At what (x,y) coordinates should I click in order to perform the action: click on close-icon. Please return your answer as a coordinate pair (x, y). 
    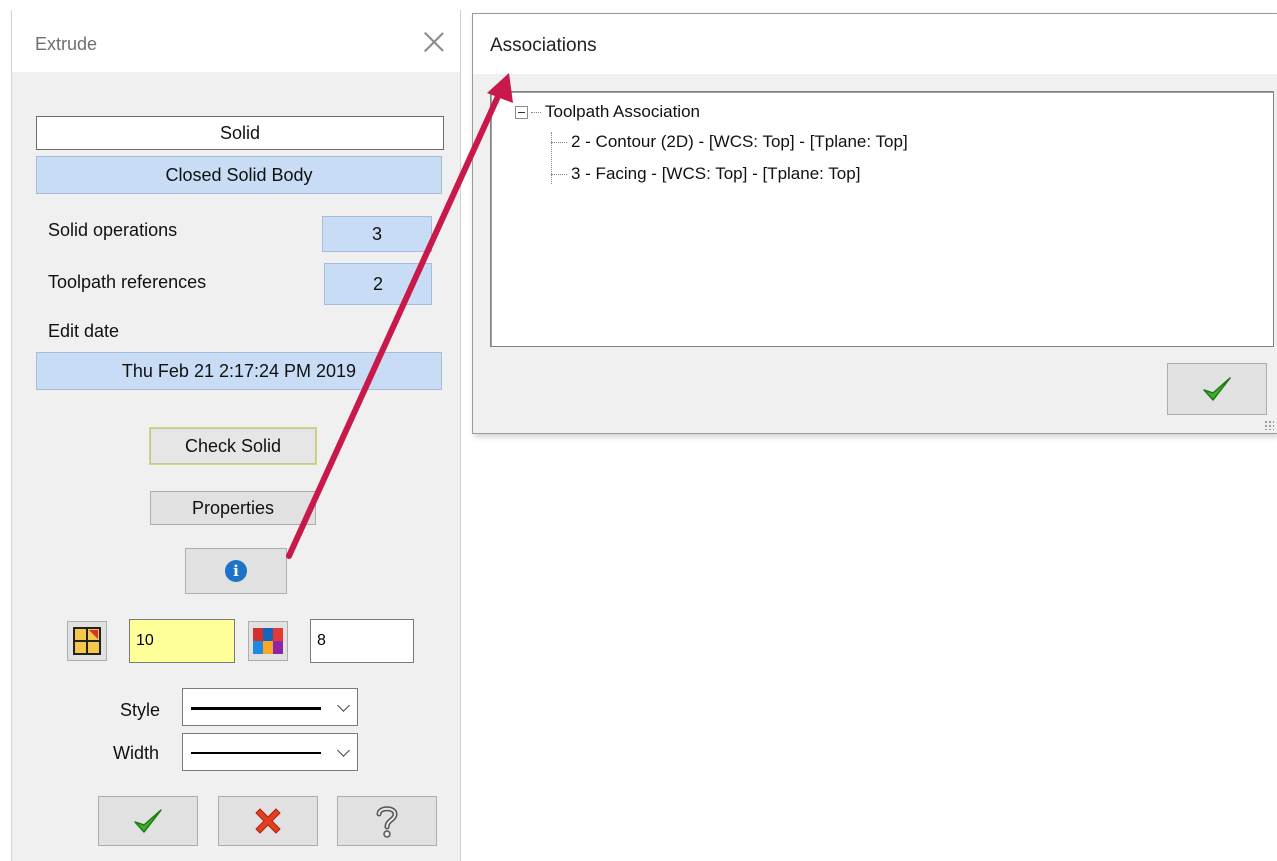
    Looking at the image, I should click on (434, 42).